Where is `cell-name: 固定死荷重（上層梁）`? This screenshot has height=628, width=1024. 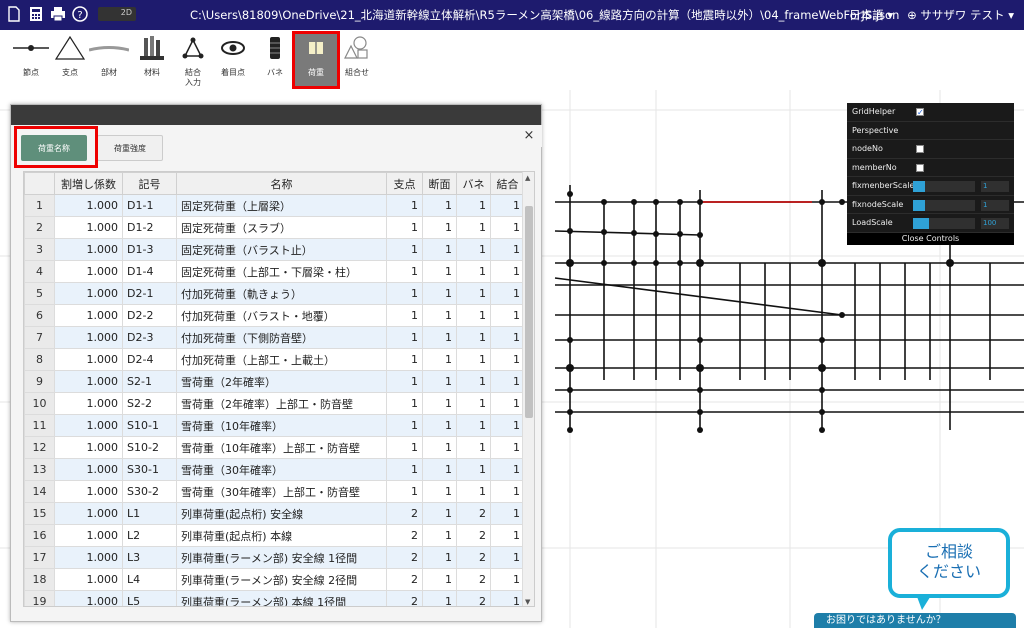
cell-name: 固定死荷重（上層梁） is located at coordinates (281, 205).